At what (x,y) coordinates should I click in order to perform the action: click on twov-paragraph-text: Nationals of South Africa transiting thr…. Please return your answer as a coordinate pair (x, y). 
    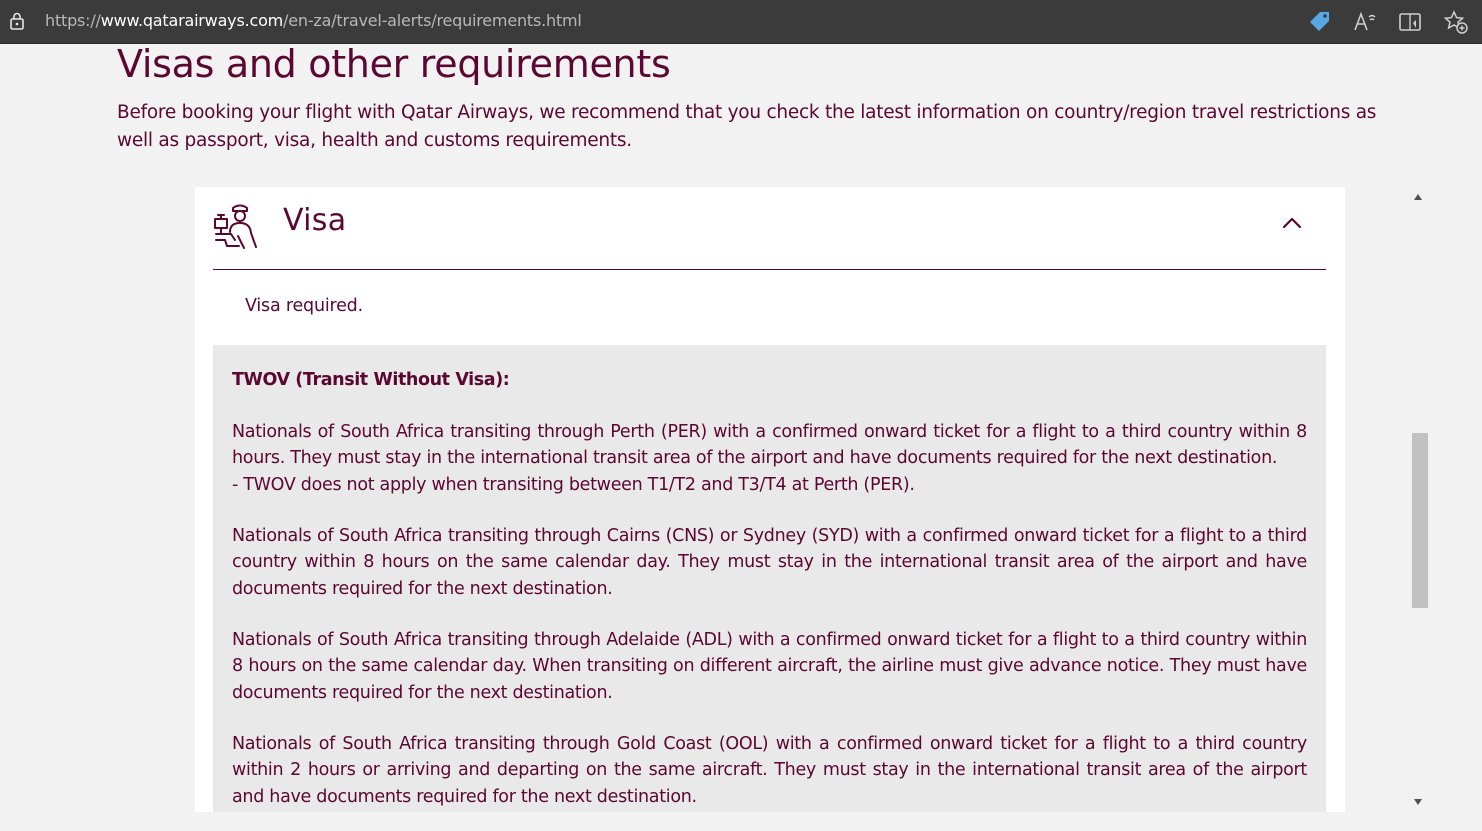
    Looking at the image, I should click on (769, 445).